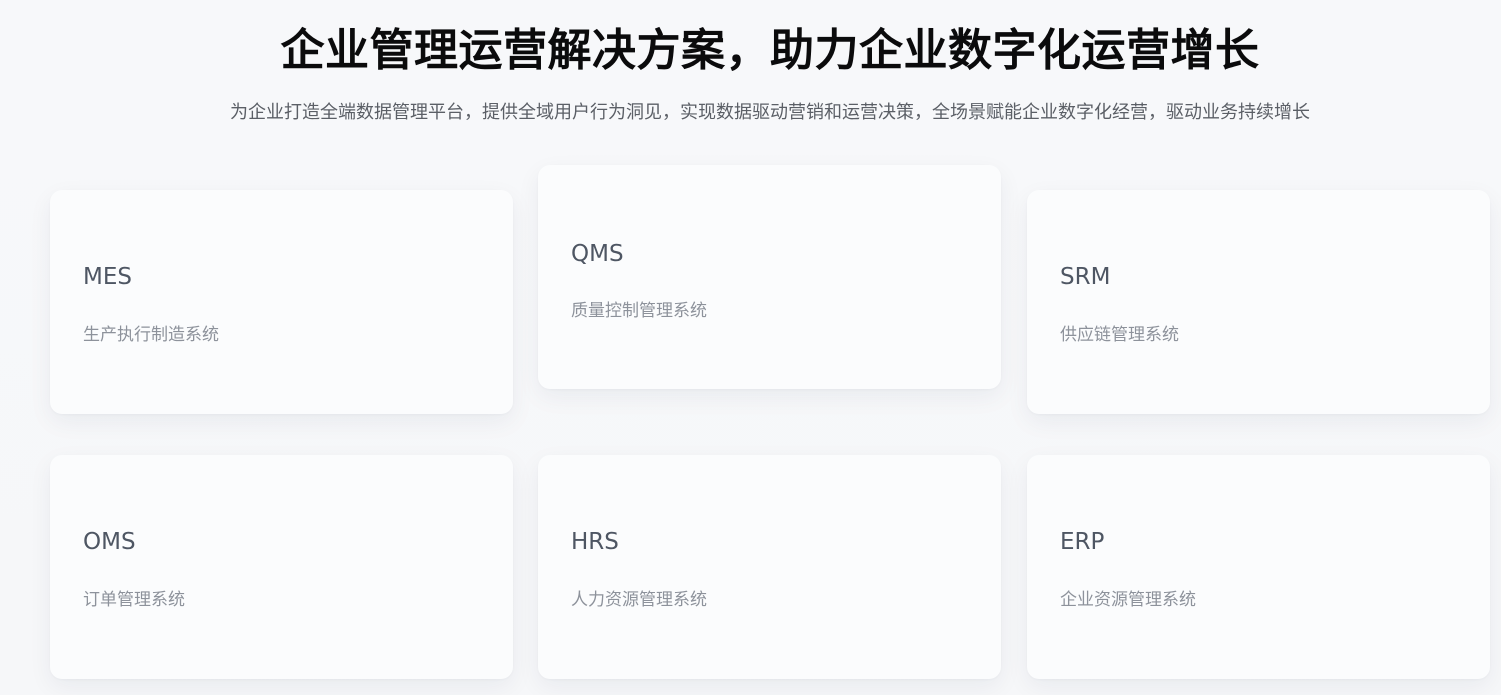 Image resolution: width=1501 pixels, height=695 pixels. Describe the element at coordinates (1128, 600) in the screenshot. I see `card-description: 企业资源管理系统` at that location.